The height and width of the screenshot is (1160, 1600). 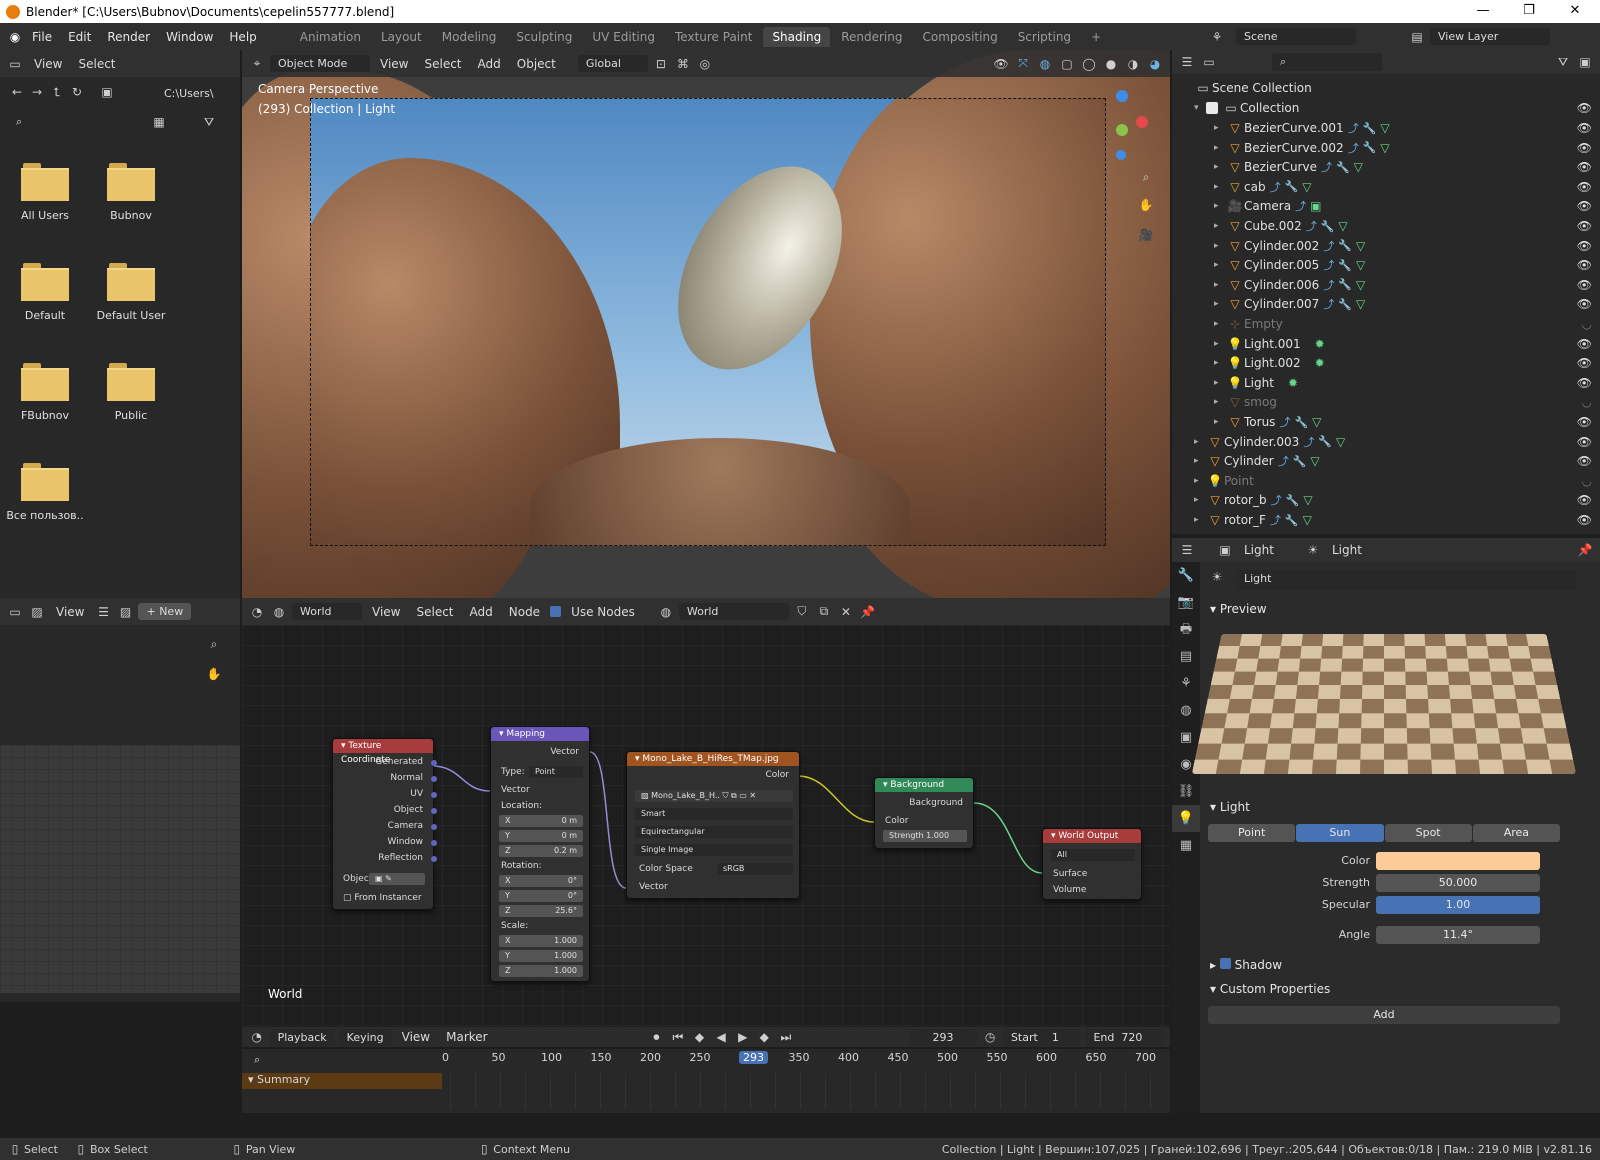 I want to click on checkbox-icon, so click(x=1212, y=108).